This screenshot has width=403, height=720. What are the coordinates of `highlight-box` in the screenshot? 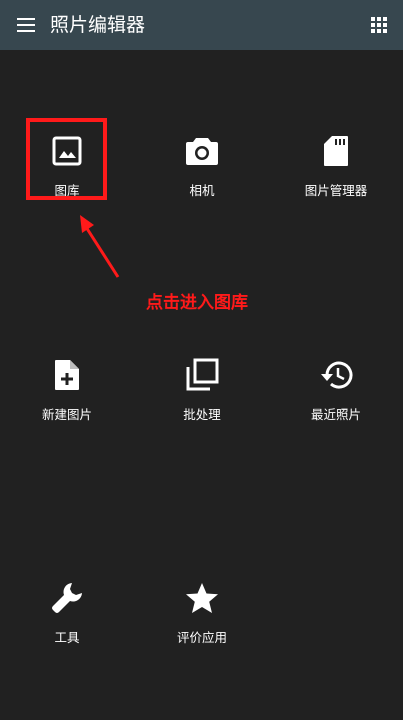 It's located at (66, 159).